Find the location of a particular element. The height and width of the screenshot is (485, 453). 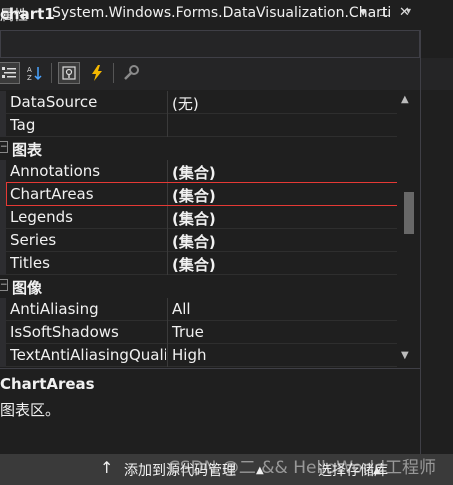

scroll-down-icon: ▼ is located at coordinates (405, 355).